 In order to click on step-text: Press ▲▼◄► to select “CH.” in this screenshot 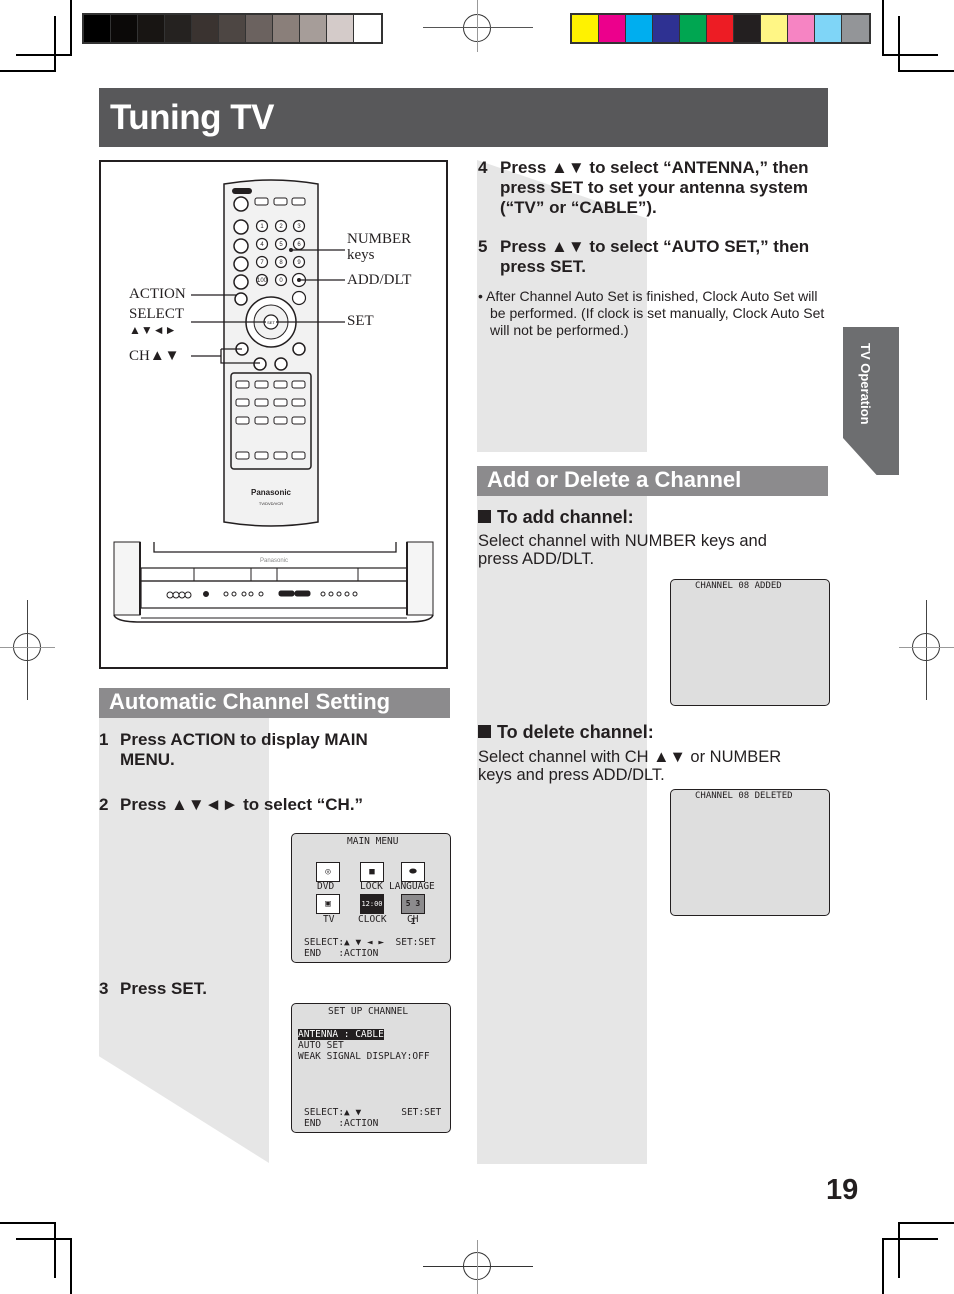, I will do `click(242, 804)`.